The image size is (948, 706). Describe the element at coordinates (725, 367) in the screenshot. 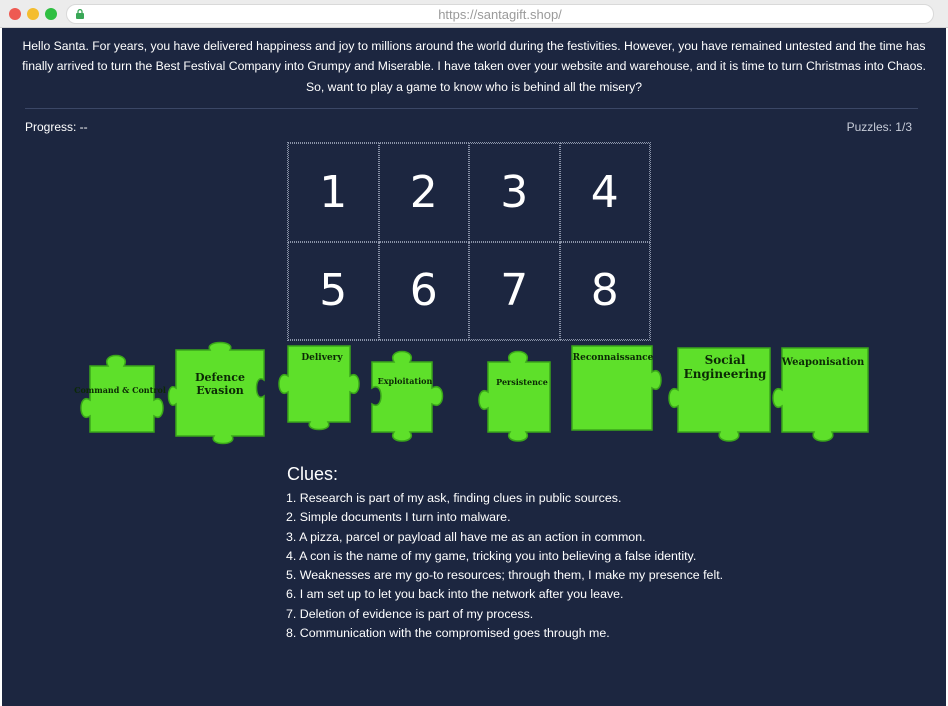

I see `piece-label: Social Engineering` at that location.